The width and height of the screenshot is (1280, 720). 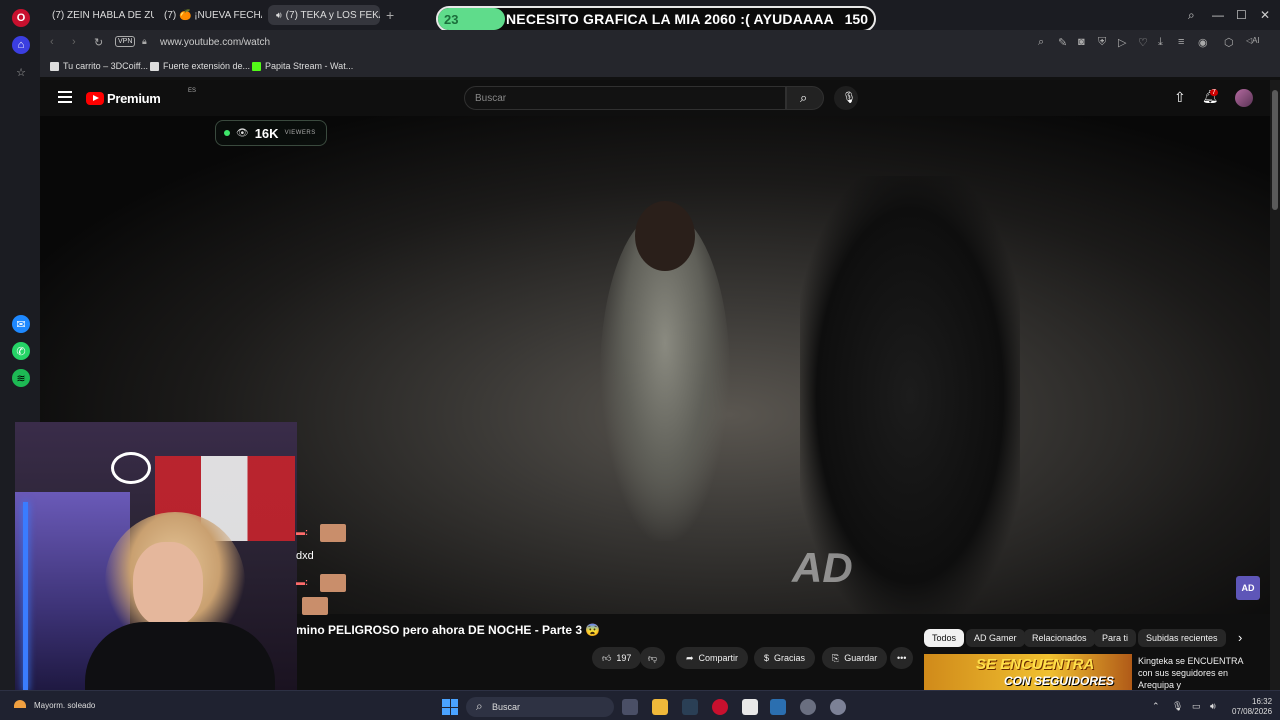 I want to click on camera-icon: ◙, so click(x=1081, y=42).